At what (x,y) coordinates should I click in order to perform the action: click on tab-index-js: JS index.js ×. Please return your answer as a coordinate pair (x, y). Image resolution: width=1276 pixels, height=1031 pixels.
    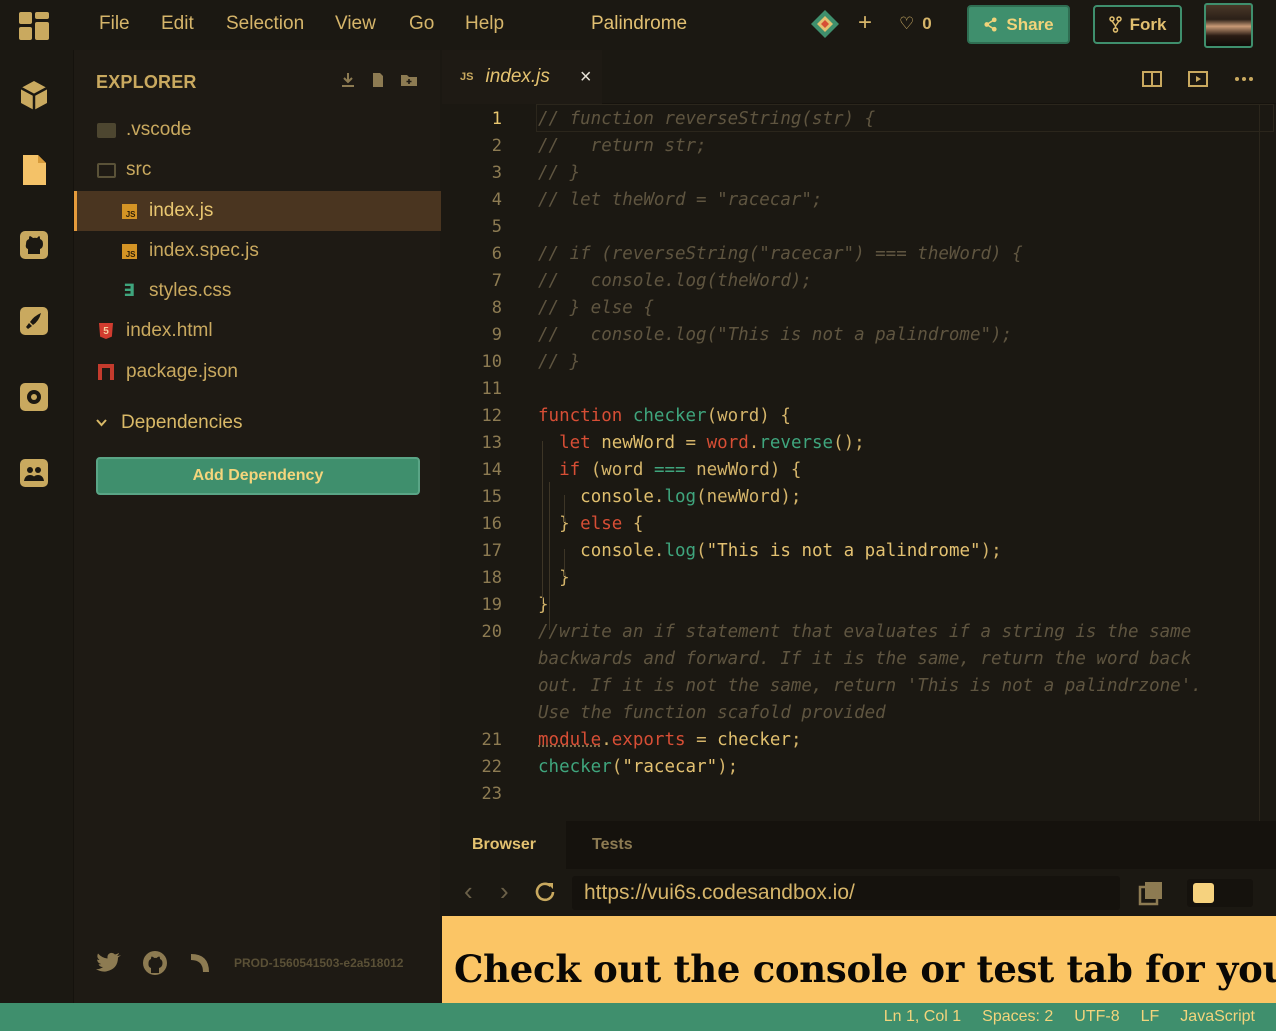
    Looking at the image, I should click on (522, 77).